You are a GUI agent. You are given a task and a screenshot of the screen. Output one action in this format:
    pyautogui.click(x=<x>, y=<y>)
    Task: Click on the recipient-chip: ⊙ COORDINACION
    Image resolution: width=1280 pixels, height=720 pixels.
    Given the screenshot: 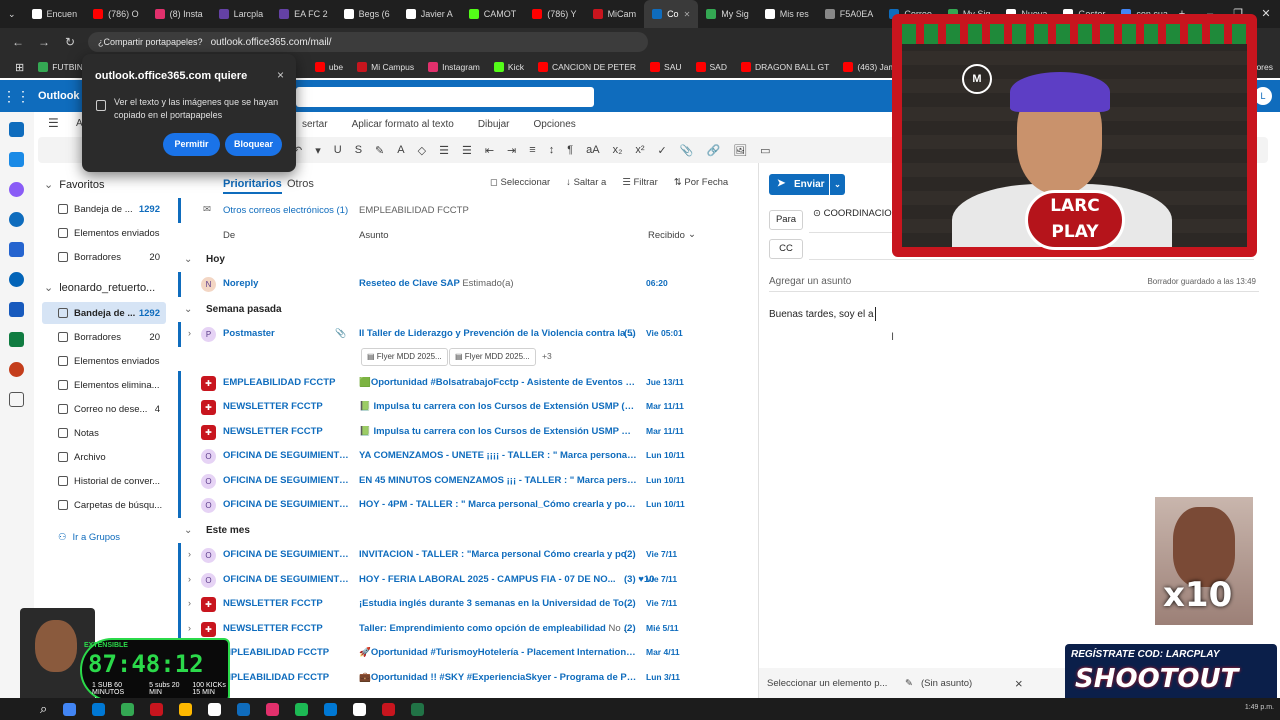 What is the action you would take?
    pyautogui.click(x=856, y=213)
    